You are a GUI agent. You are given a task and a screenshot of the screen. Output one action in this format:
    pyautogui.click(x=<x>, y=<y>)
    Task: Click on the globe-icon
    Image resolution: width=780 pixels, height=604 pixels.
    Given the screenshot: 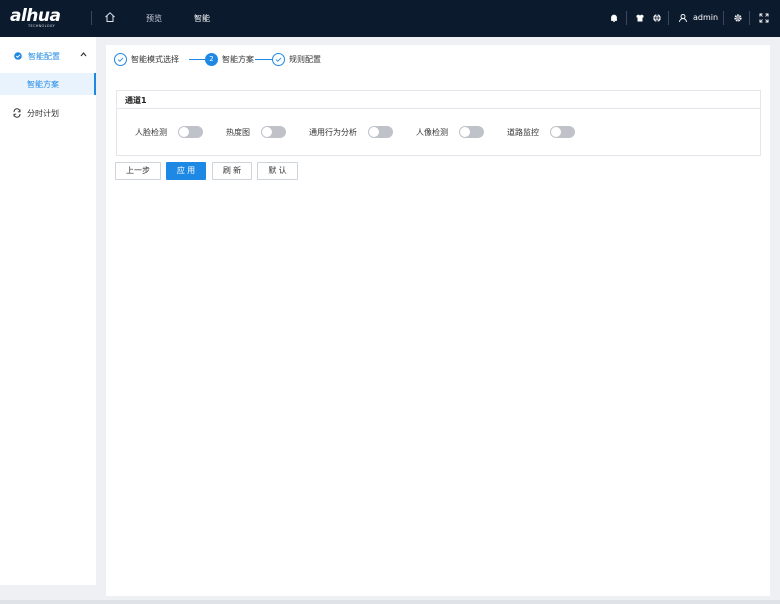 What is the action you would take?
    pyautogui.click(x=657, y=18)
    